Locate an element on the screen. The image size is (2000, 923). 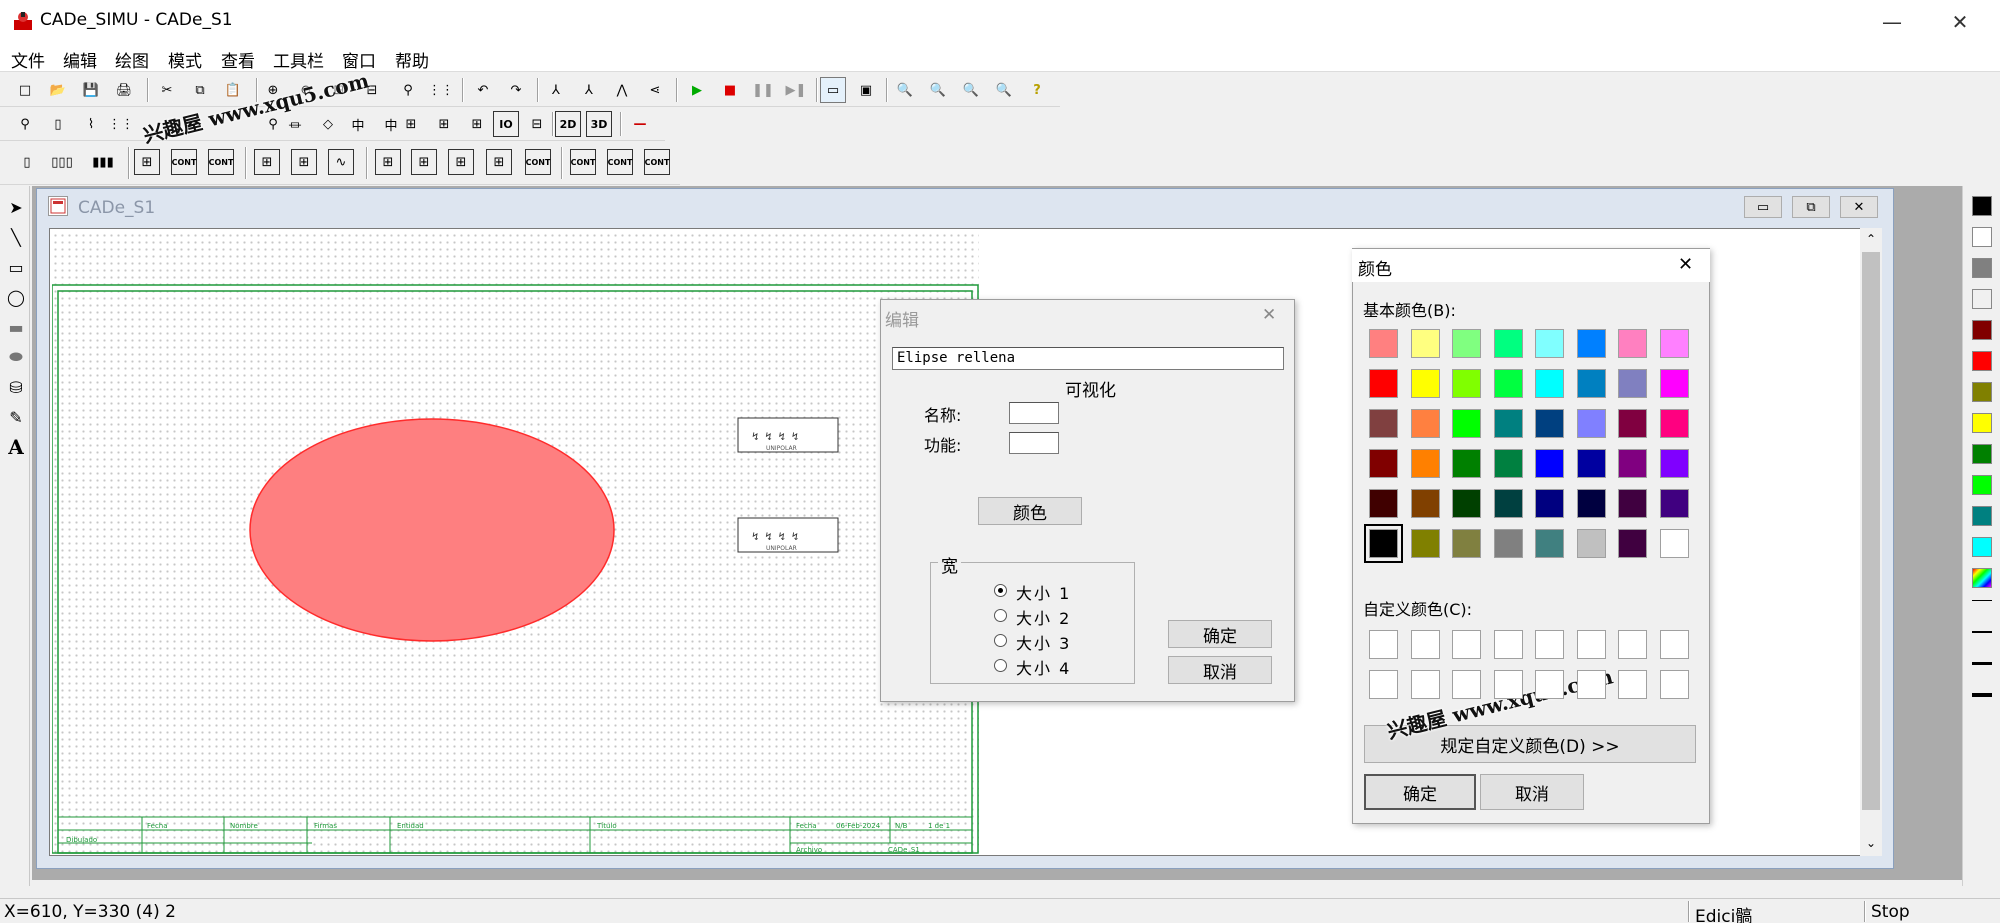
cont-icon-1: CONT is located at coordinates (184, 162).